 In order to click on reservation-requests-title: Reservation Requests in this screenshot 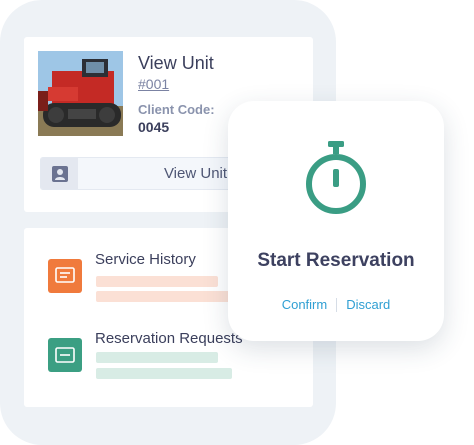, I will do `click(169, 338)`.